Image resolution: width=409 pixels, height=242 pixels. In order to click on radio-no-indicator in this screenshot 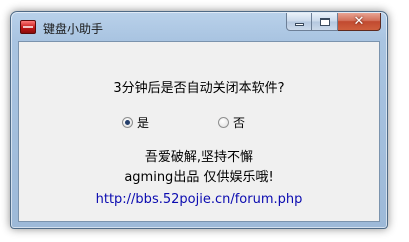, I will do `click(223, 122)`.